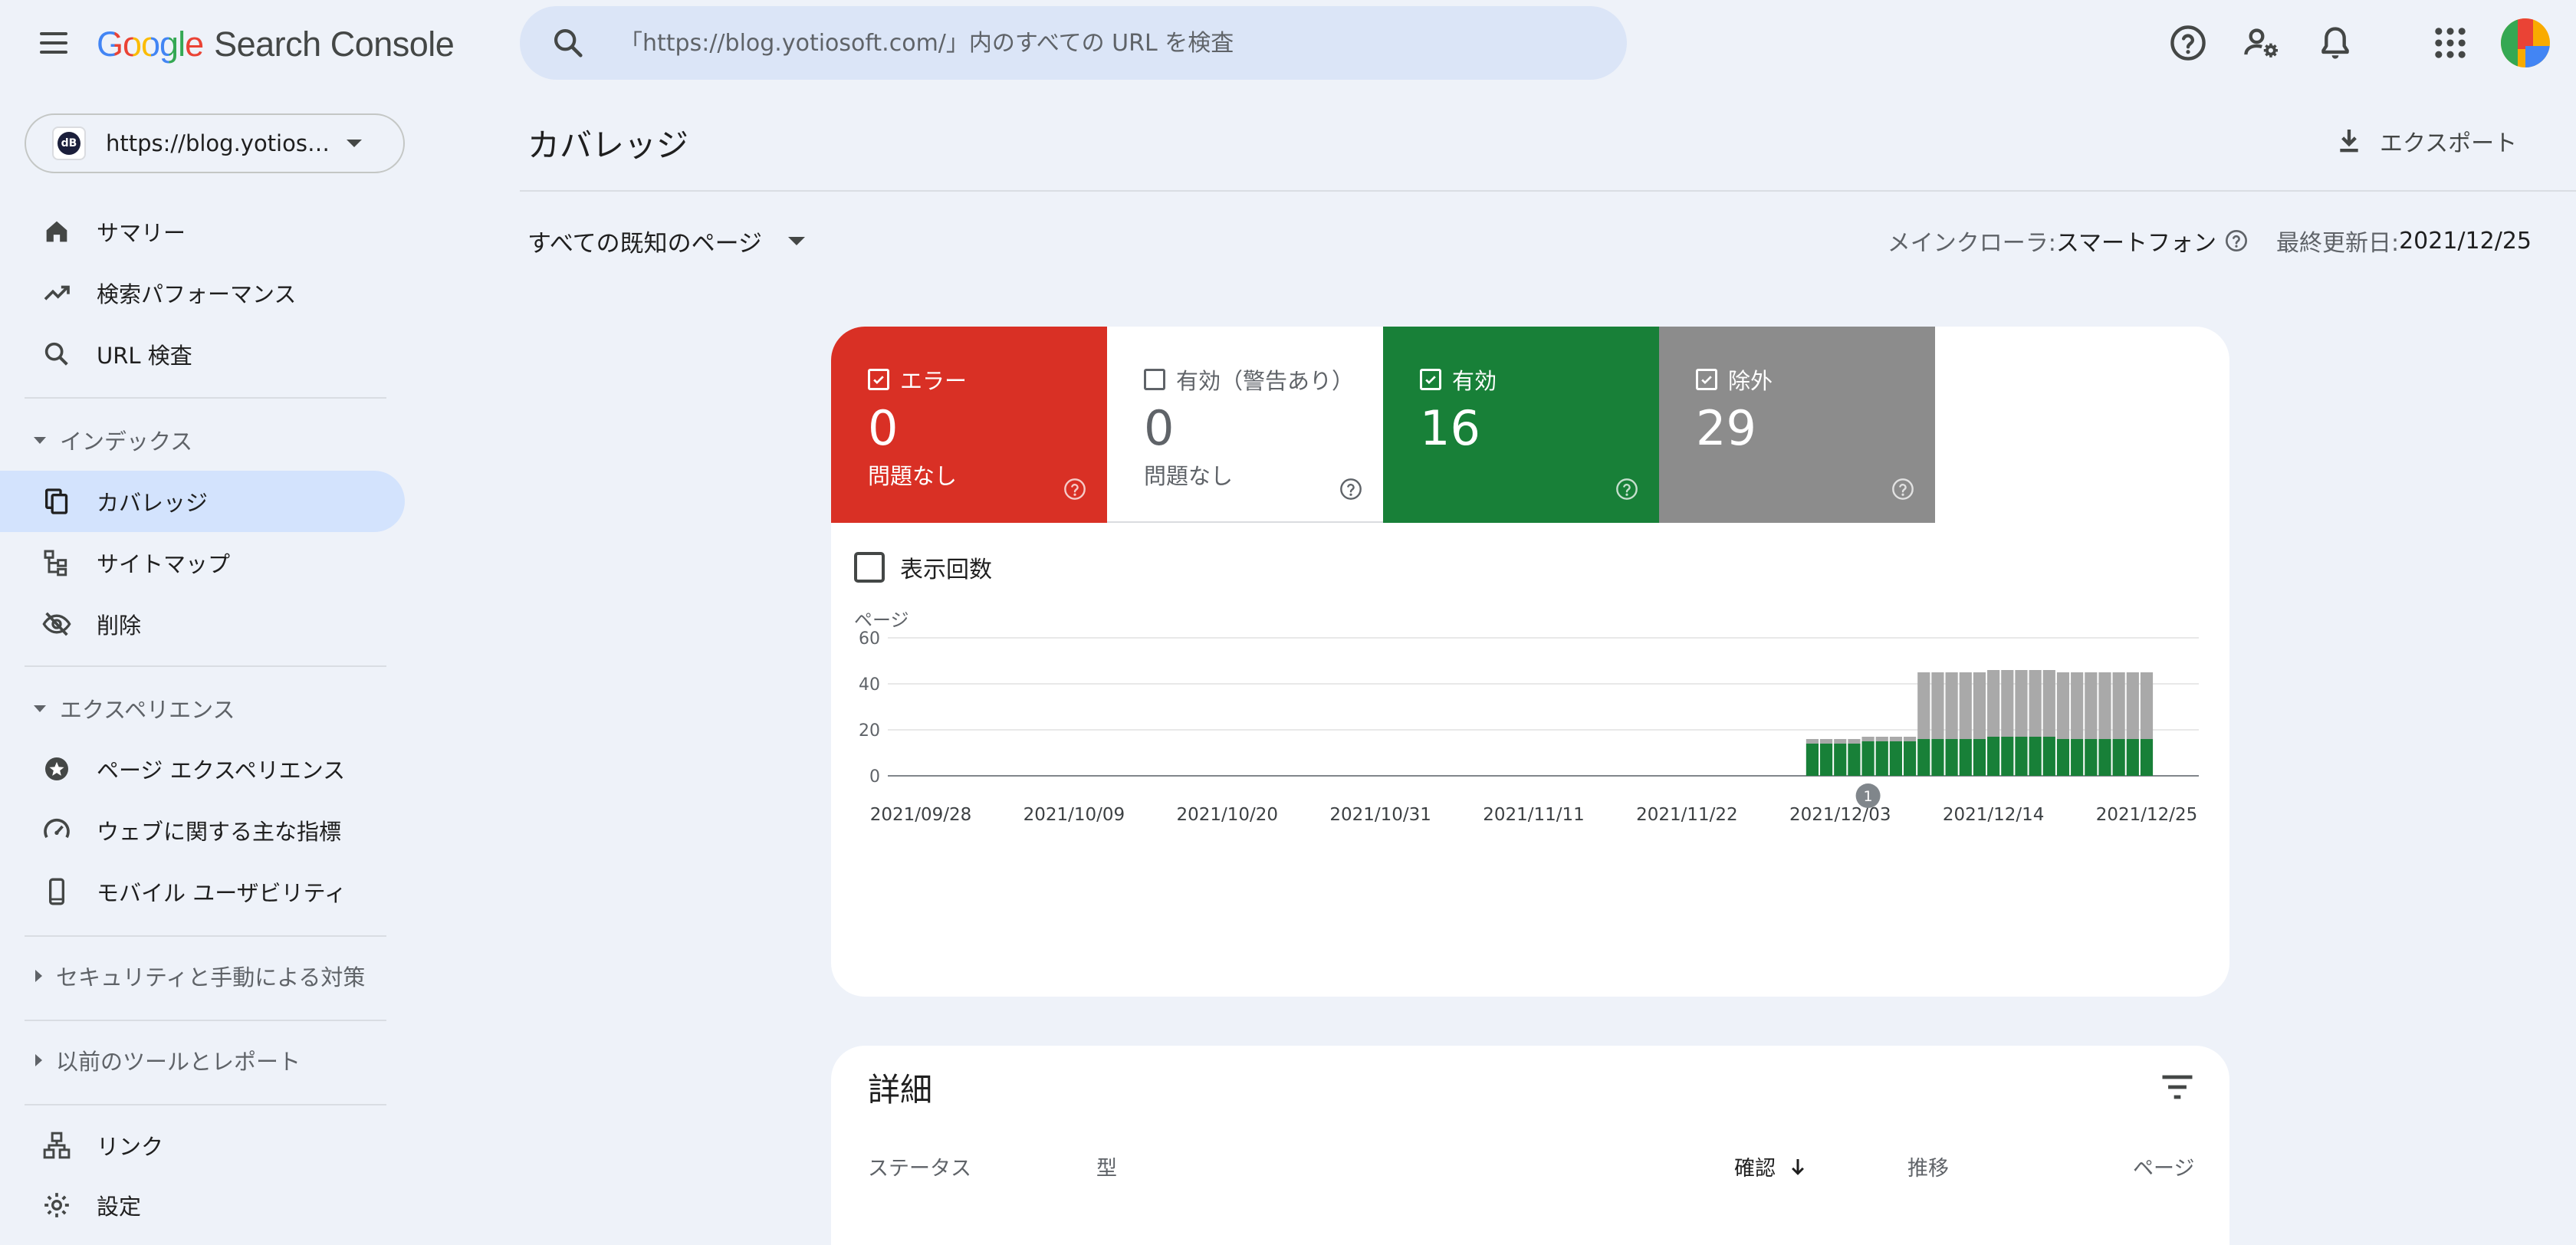 The image size is (2576, 1245). Describe the element at coordinates (54, 43) in the screenshot. I see `main-menu-button` at that location.